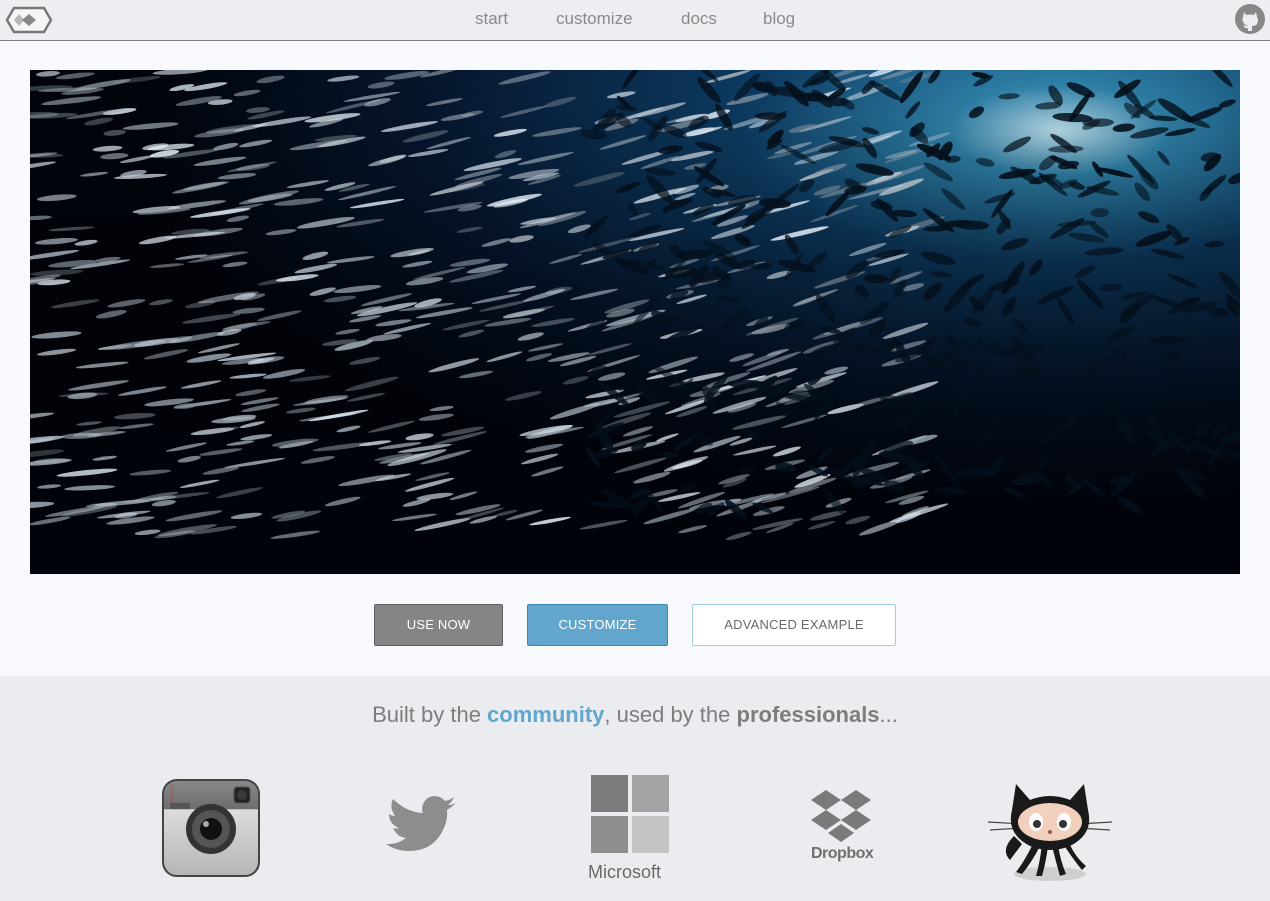 The height and width of the screenshot is (901, 1270). Describe the element at coordinates (699, 19) in the screenshot. I see `nav-link-docs: docs` at that location.